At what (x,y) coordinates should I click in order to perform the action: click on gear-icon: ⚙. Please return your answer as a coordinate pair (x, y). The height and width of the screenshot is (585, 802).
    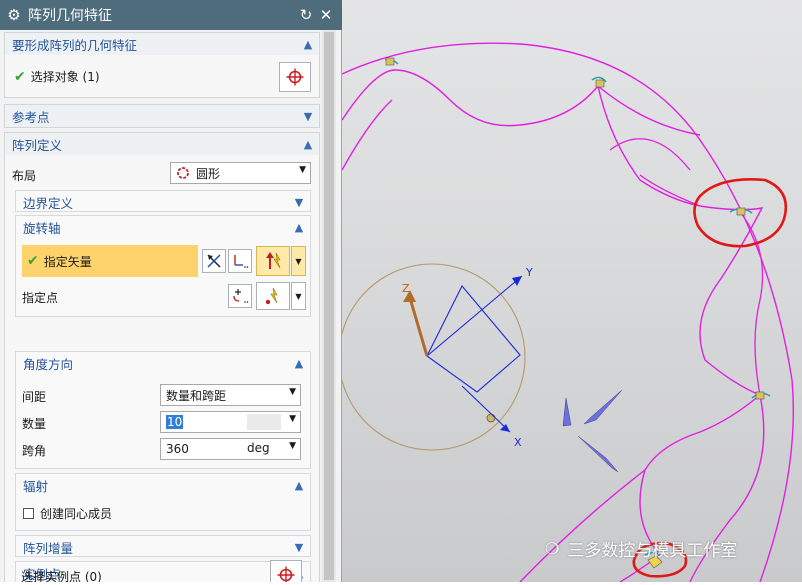
    Looking at the image, I should click on (14, 15).